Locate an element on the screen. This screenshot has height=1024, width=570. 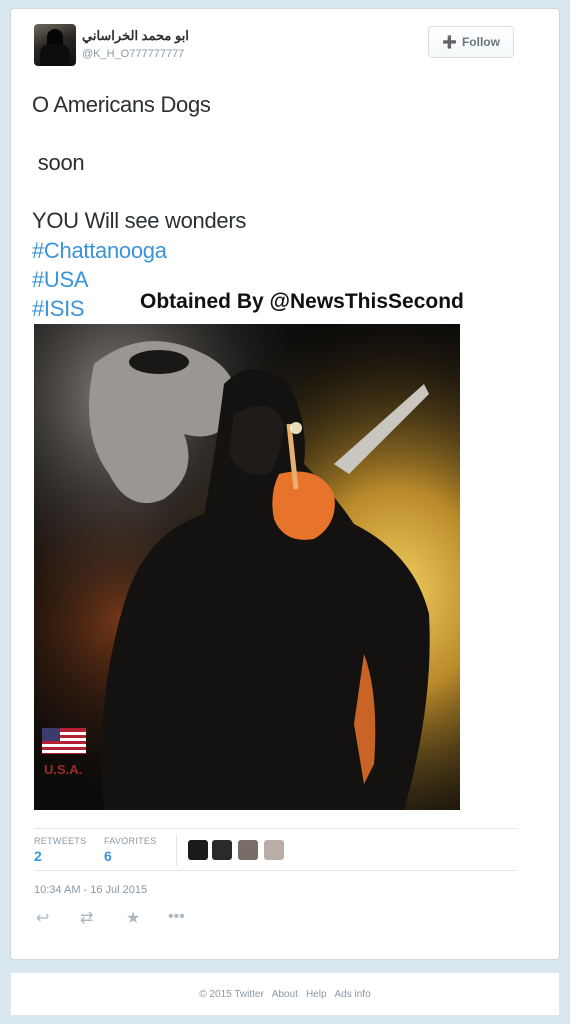
tweet-timestamp: 10:34 AM - 16 Jul 2015 is located at coordinates (90, 890).